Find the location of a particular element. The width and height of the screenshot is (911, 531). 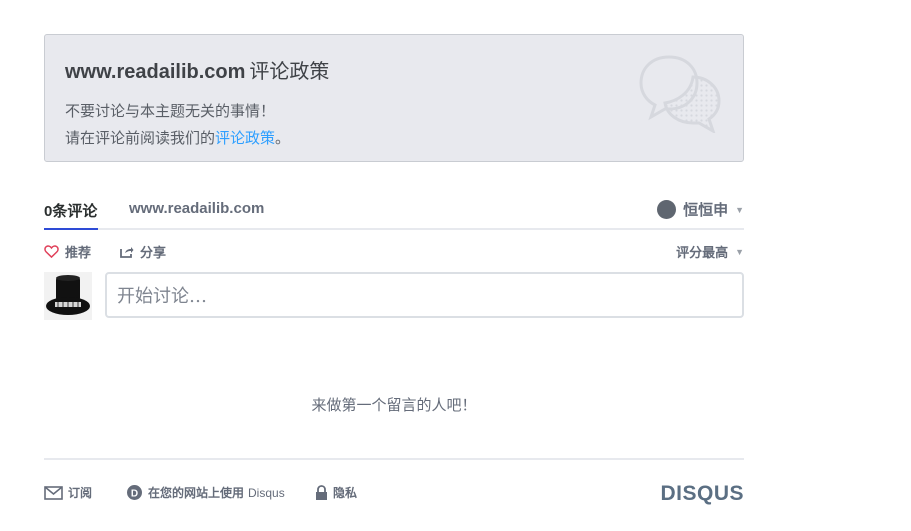

share-button: 分享 is located at coordinates (143, 251).